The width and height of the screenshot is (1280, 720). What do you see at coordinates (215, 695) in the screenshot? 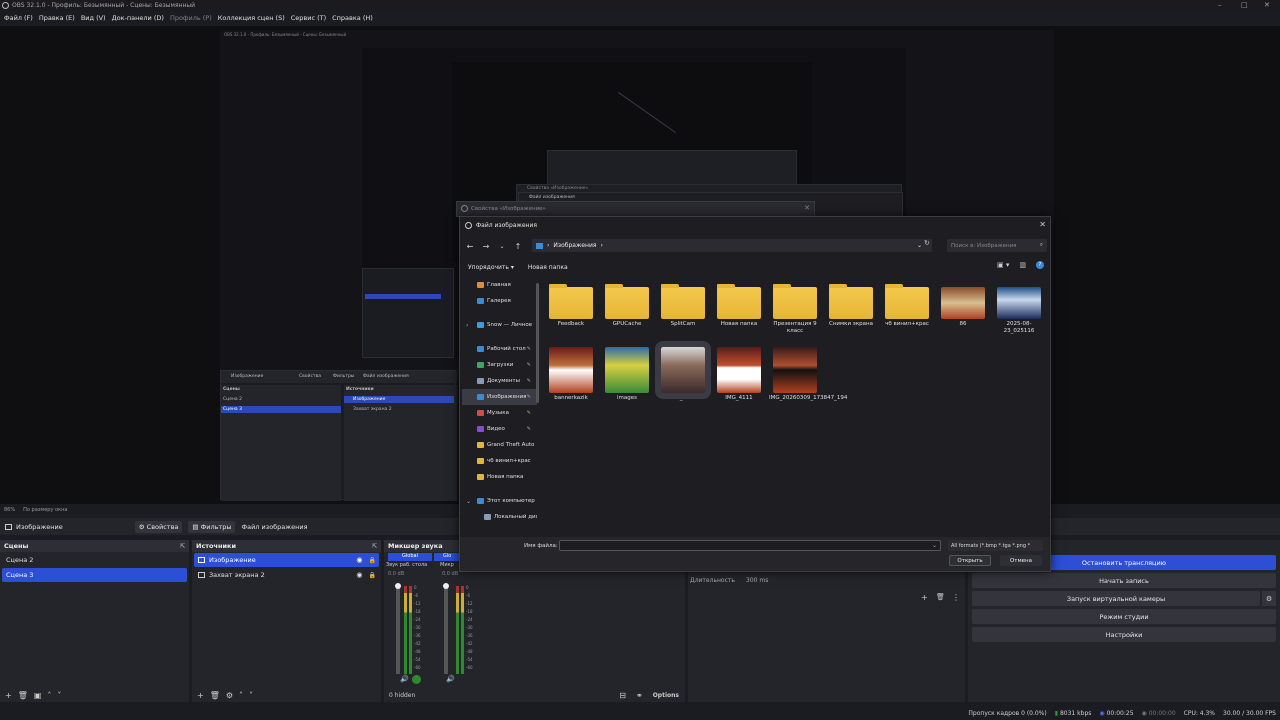
I see `remove-source-icon: 🗑` at bounding box center [215, 695].